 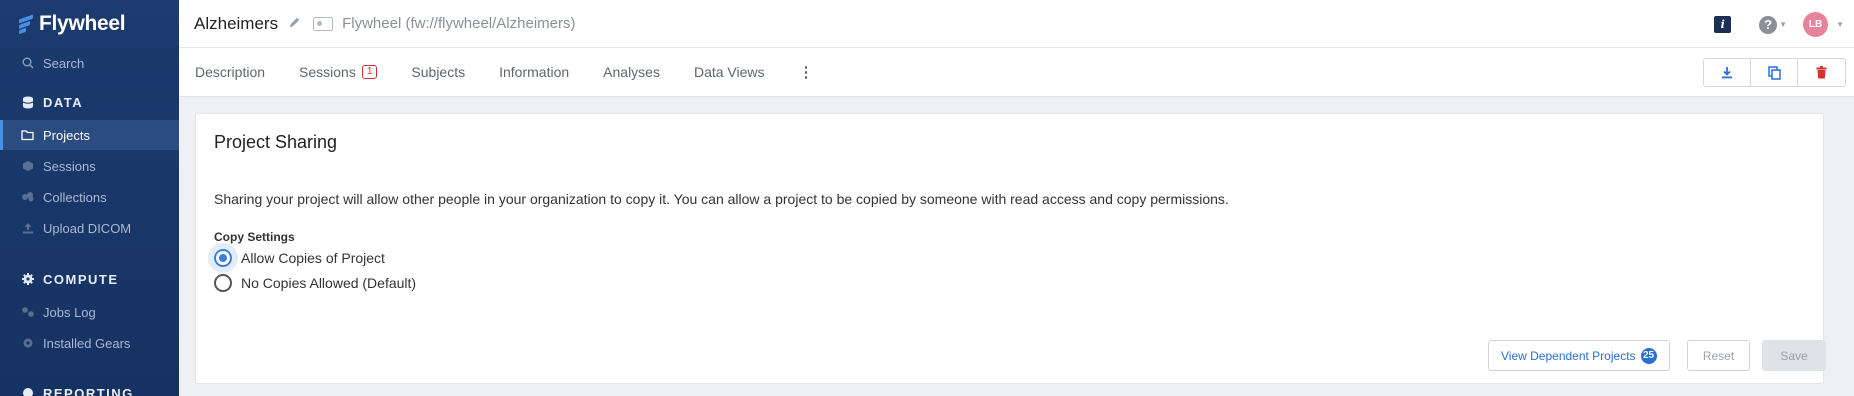 I want to click on cube-icon, so click(x=28, y=166).